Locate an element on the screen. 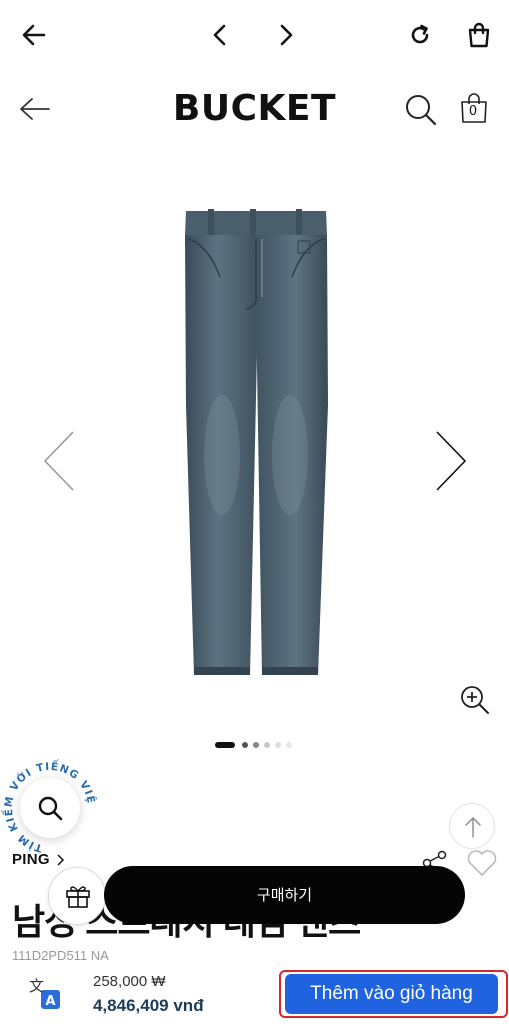 The height and width of the screenshot is (1024, 509). gallery-prev-icon is located at coordinates (59, 461).